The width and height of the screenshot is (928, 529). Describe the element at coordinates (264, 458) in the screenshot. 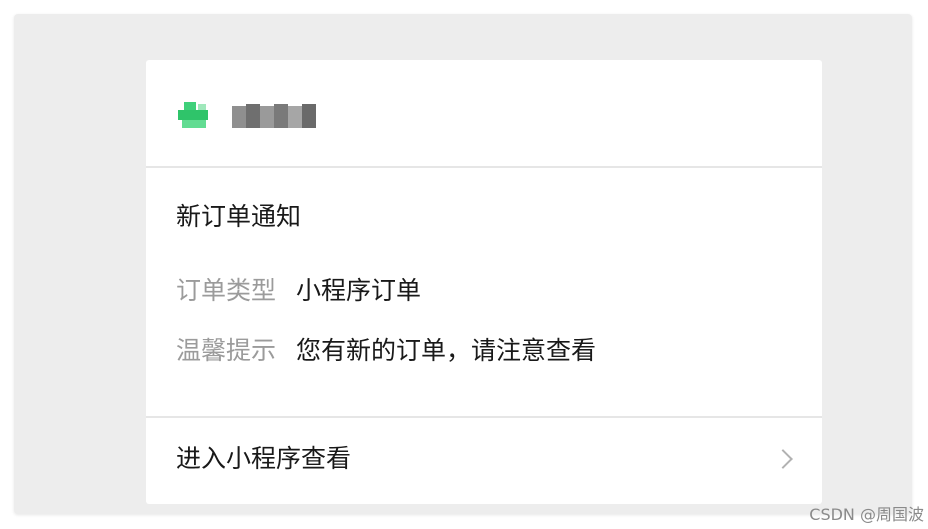

I see `open-mini-program-label: 进入小程序查看` at that location.